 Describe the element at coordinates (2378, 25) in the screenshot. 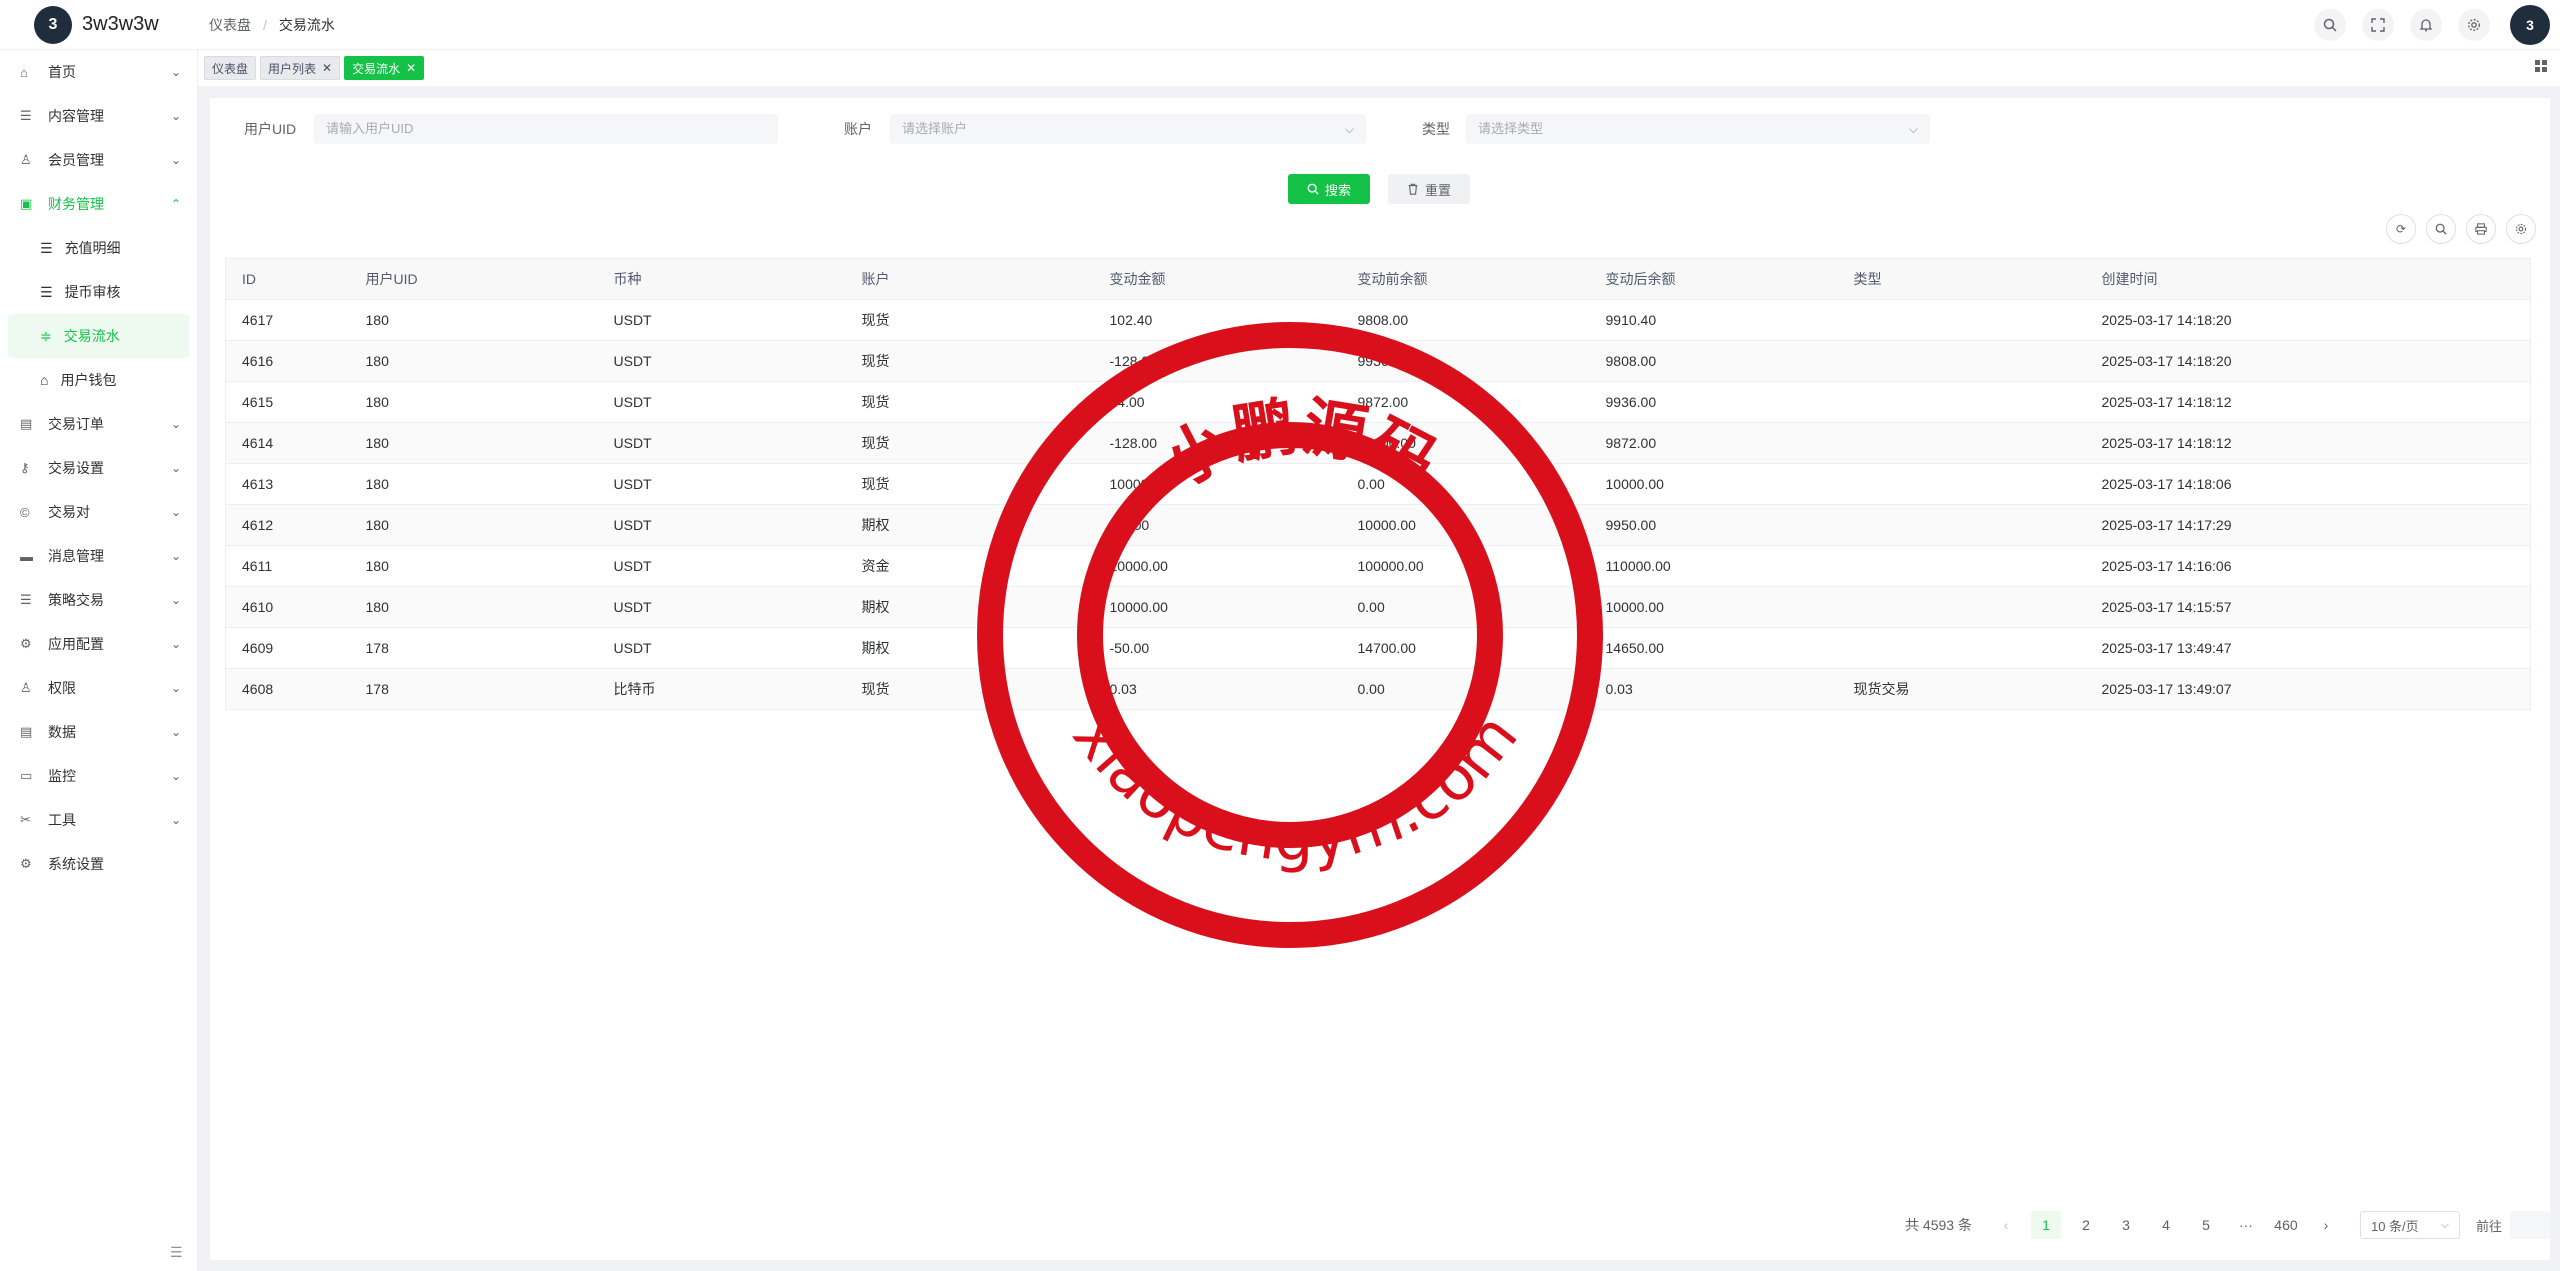

I see `fullscreen-icon` at that location.